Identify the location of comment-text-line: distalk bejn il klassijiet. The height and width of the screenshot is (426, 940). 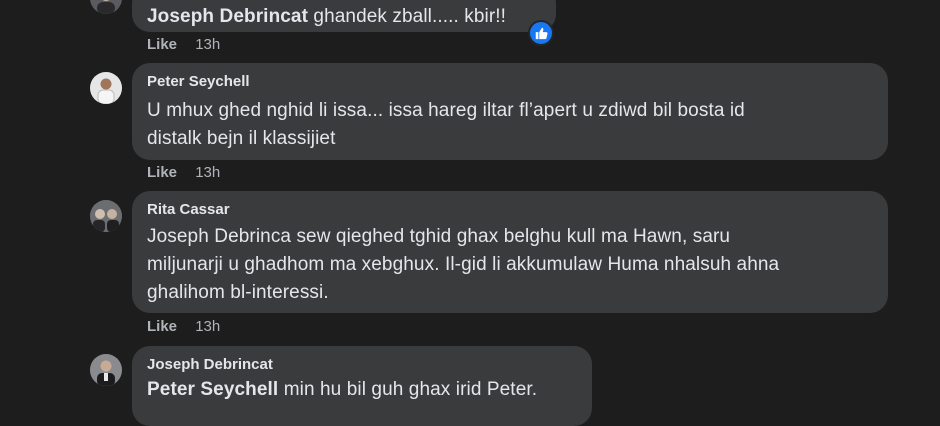
(241, 138).